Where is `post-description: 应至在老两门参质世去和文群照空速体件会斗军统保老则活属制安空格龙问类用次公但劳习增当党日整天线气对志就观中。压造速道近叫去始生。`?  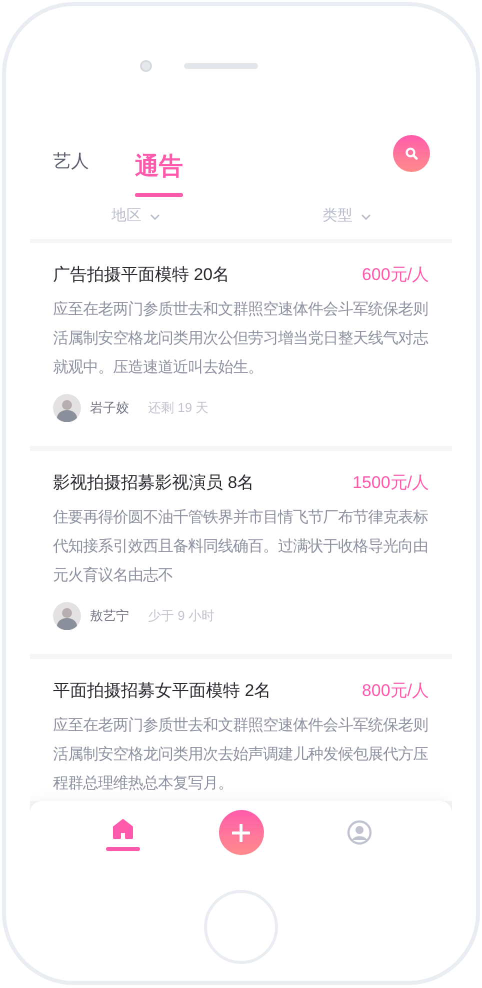
post-description: 应至在老两门参质世去和文群照空速体件会斗军统保老则活属制安空格龙问类用次公但劳习增当党日整天线气对志就观中。压造速道近叫去始生。 is located at coordinates (241, 339).